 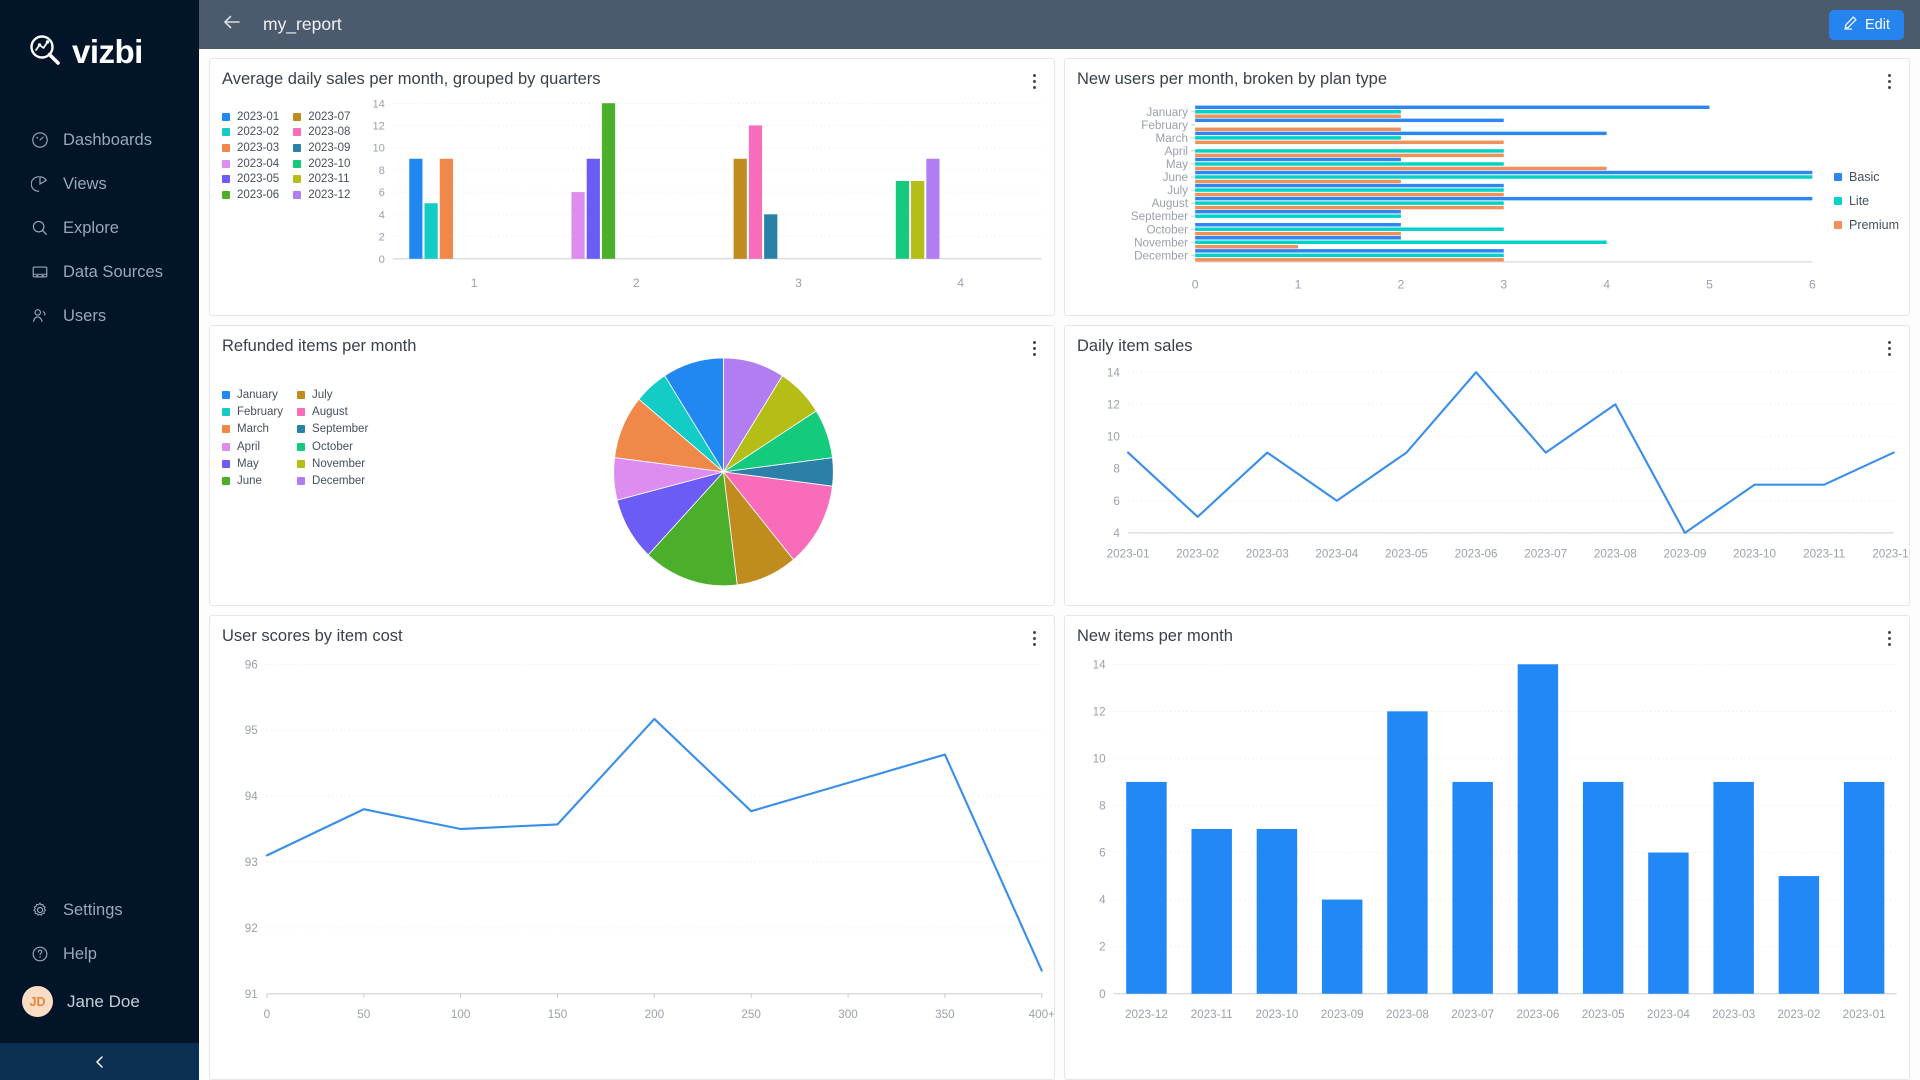 What do you see at coordinates (1161, 255) in the screenshot?
I see `axis-tick-label: December` at bounding box center [1161, 255].